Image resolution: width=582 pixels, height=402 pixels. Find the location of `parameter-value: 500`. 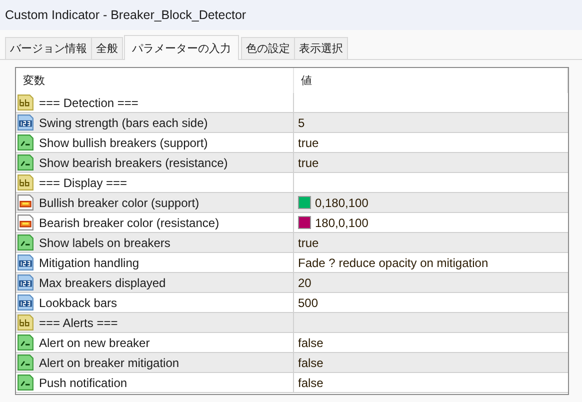

parameter-value: 500 is located at coordinates (308, 303).